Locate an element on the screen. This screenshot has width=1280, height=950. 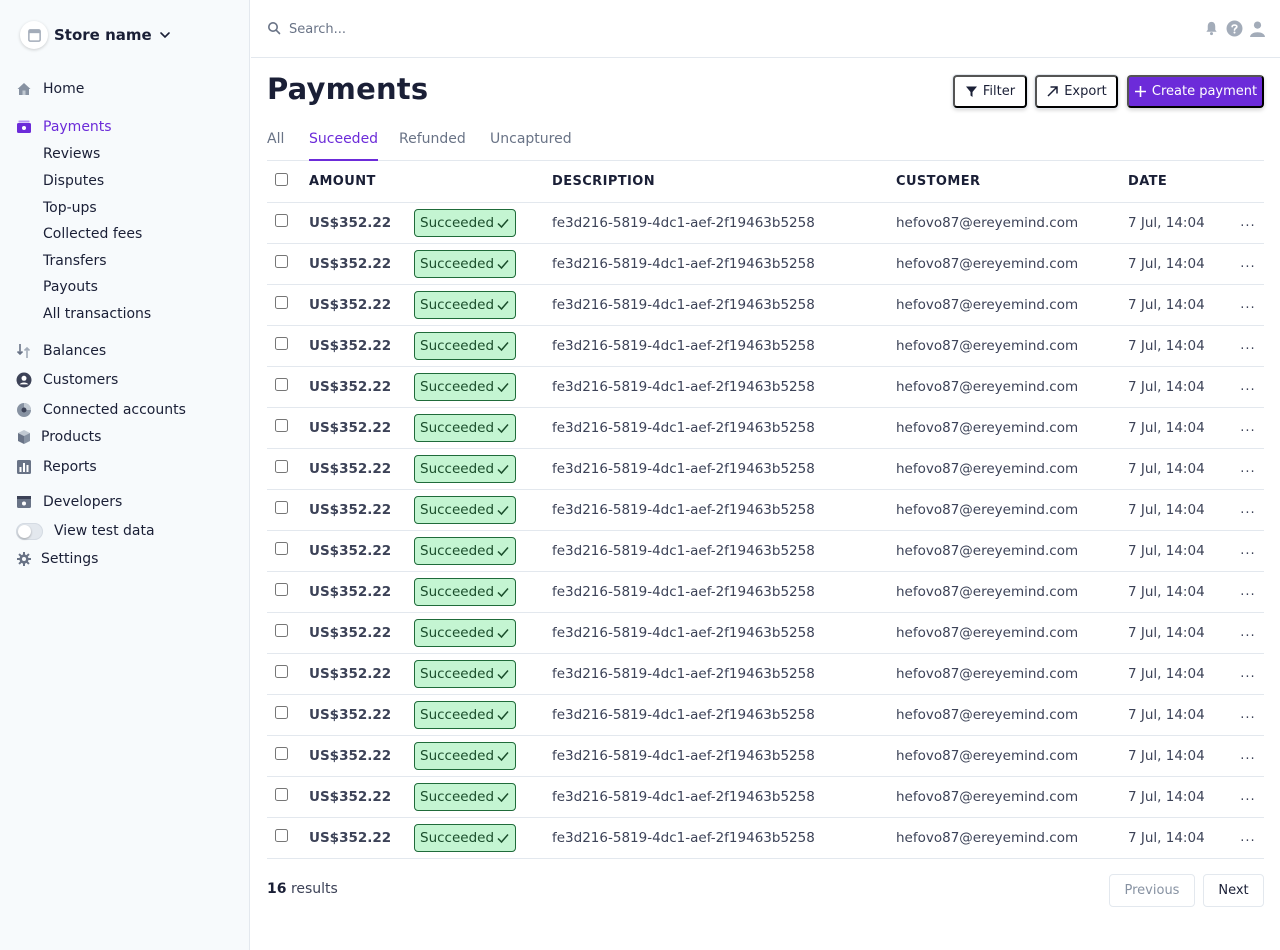
description-cell: fe3d216-5819-4dc1-aef-2f19463b5258 is located at coordinates (724, 510).